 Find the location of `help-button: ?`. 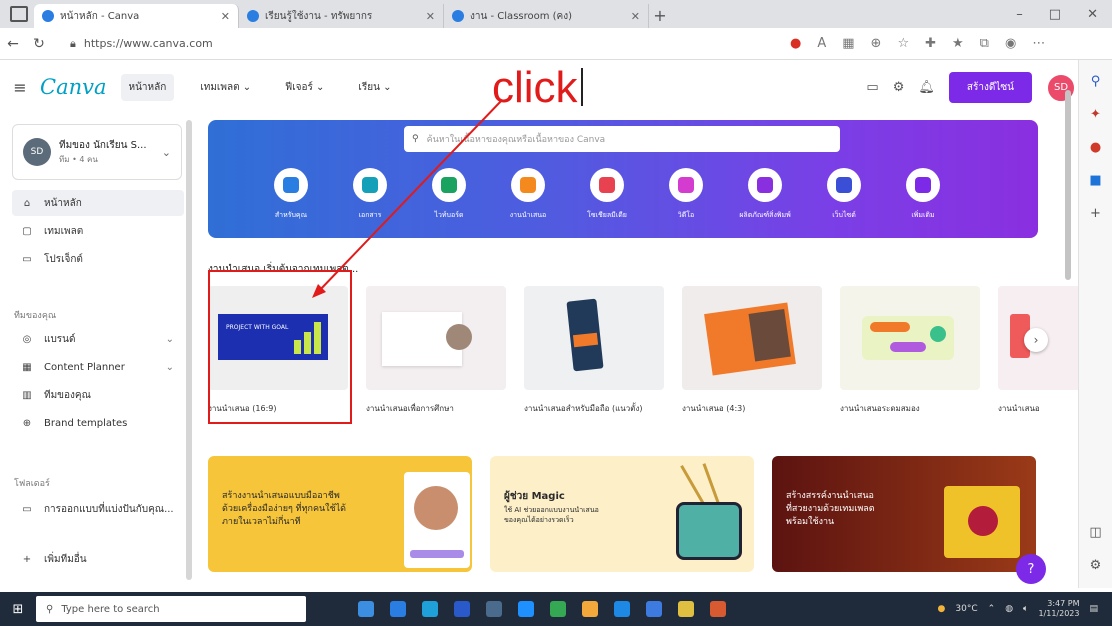

help-button: ? is located at coordinates (1031, 569).